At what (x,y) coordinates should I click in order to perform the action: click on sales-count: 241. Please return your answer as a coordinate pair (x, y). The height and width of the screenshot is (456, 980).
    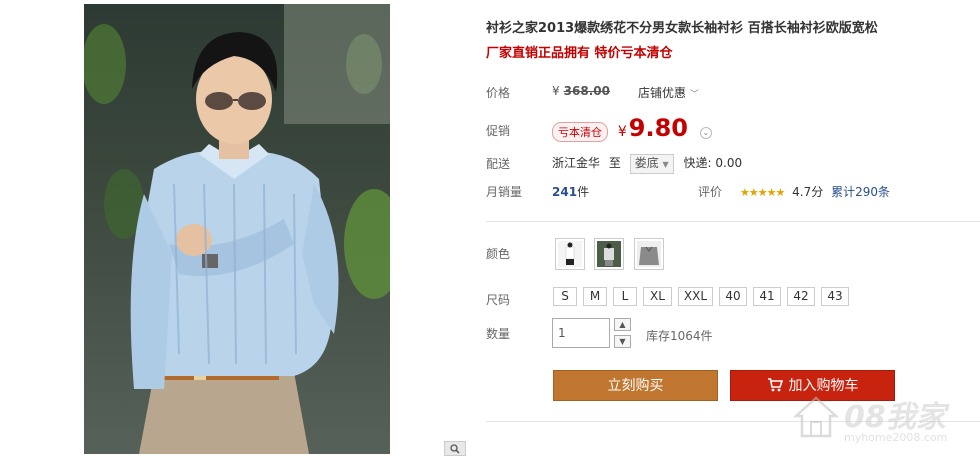
    Looking at the image, I should click on (565, 192).